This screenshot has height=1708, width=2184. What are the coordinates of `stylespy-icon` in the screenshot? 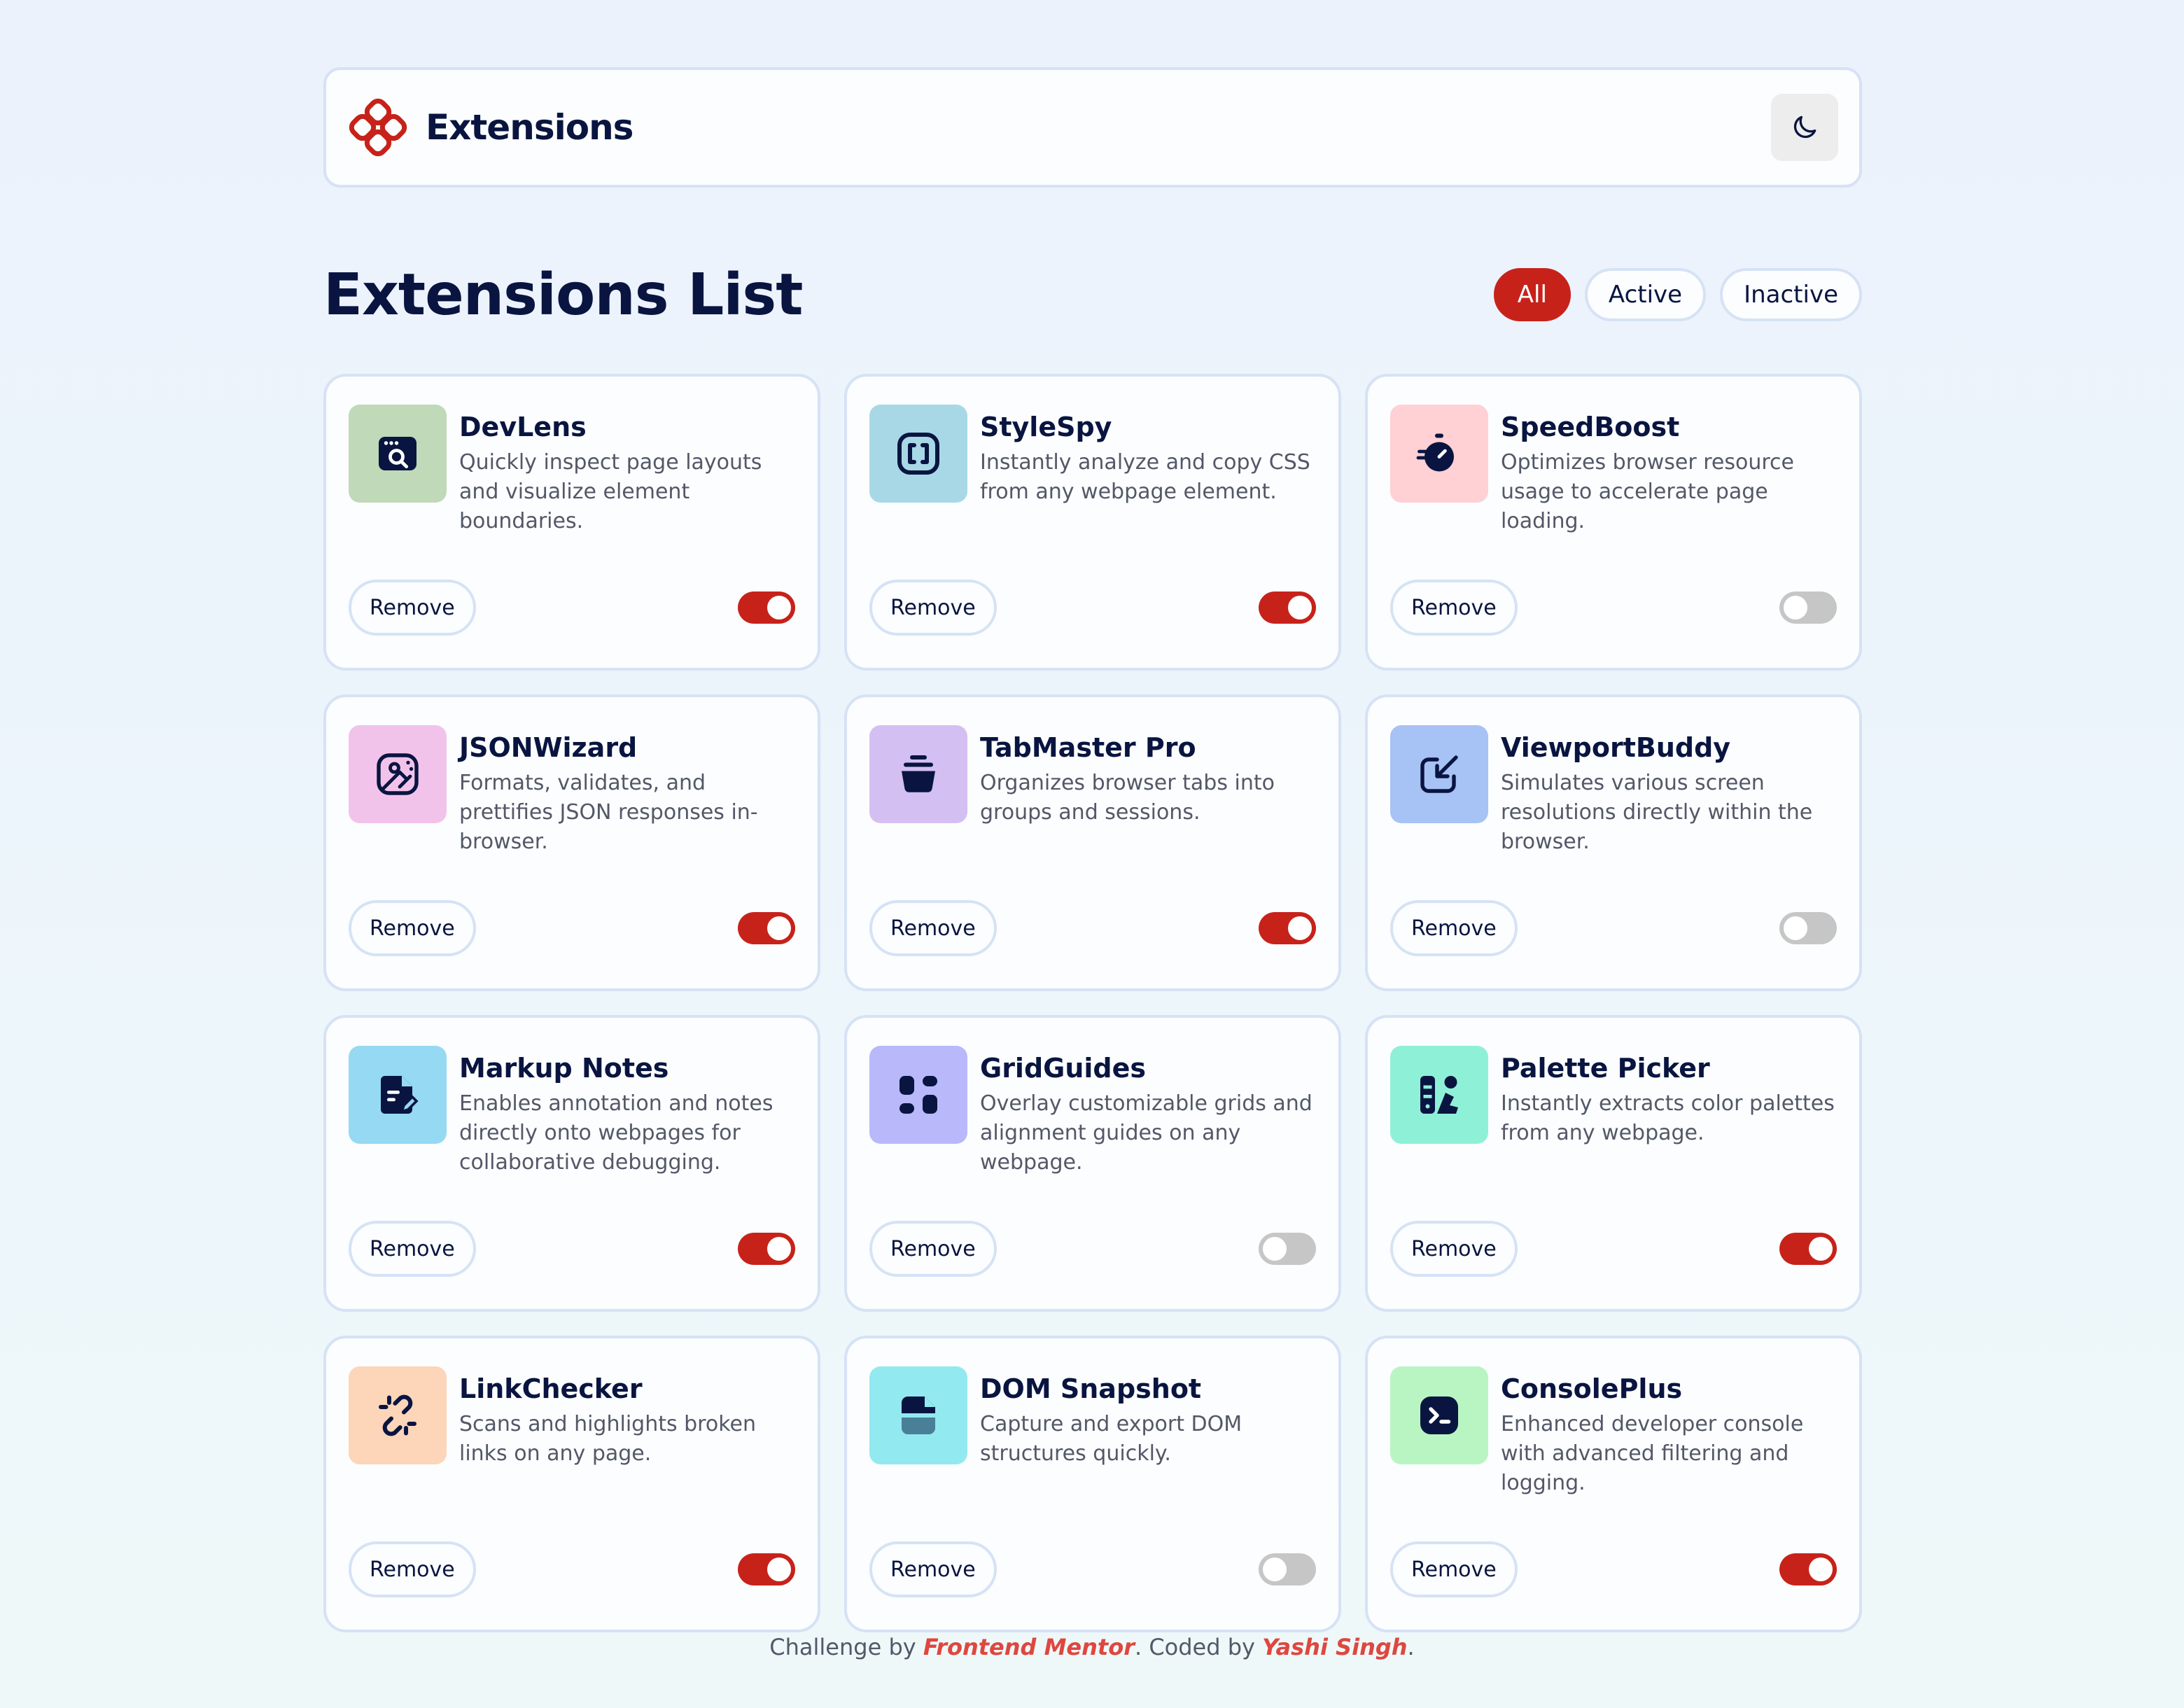 It's located at (918, 454).